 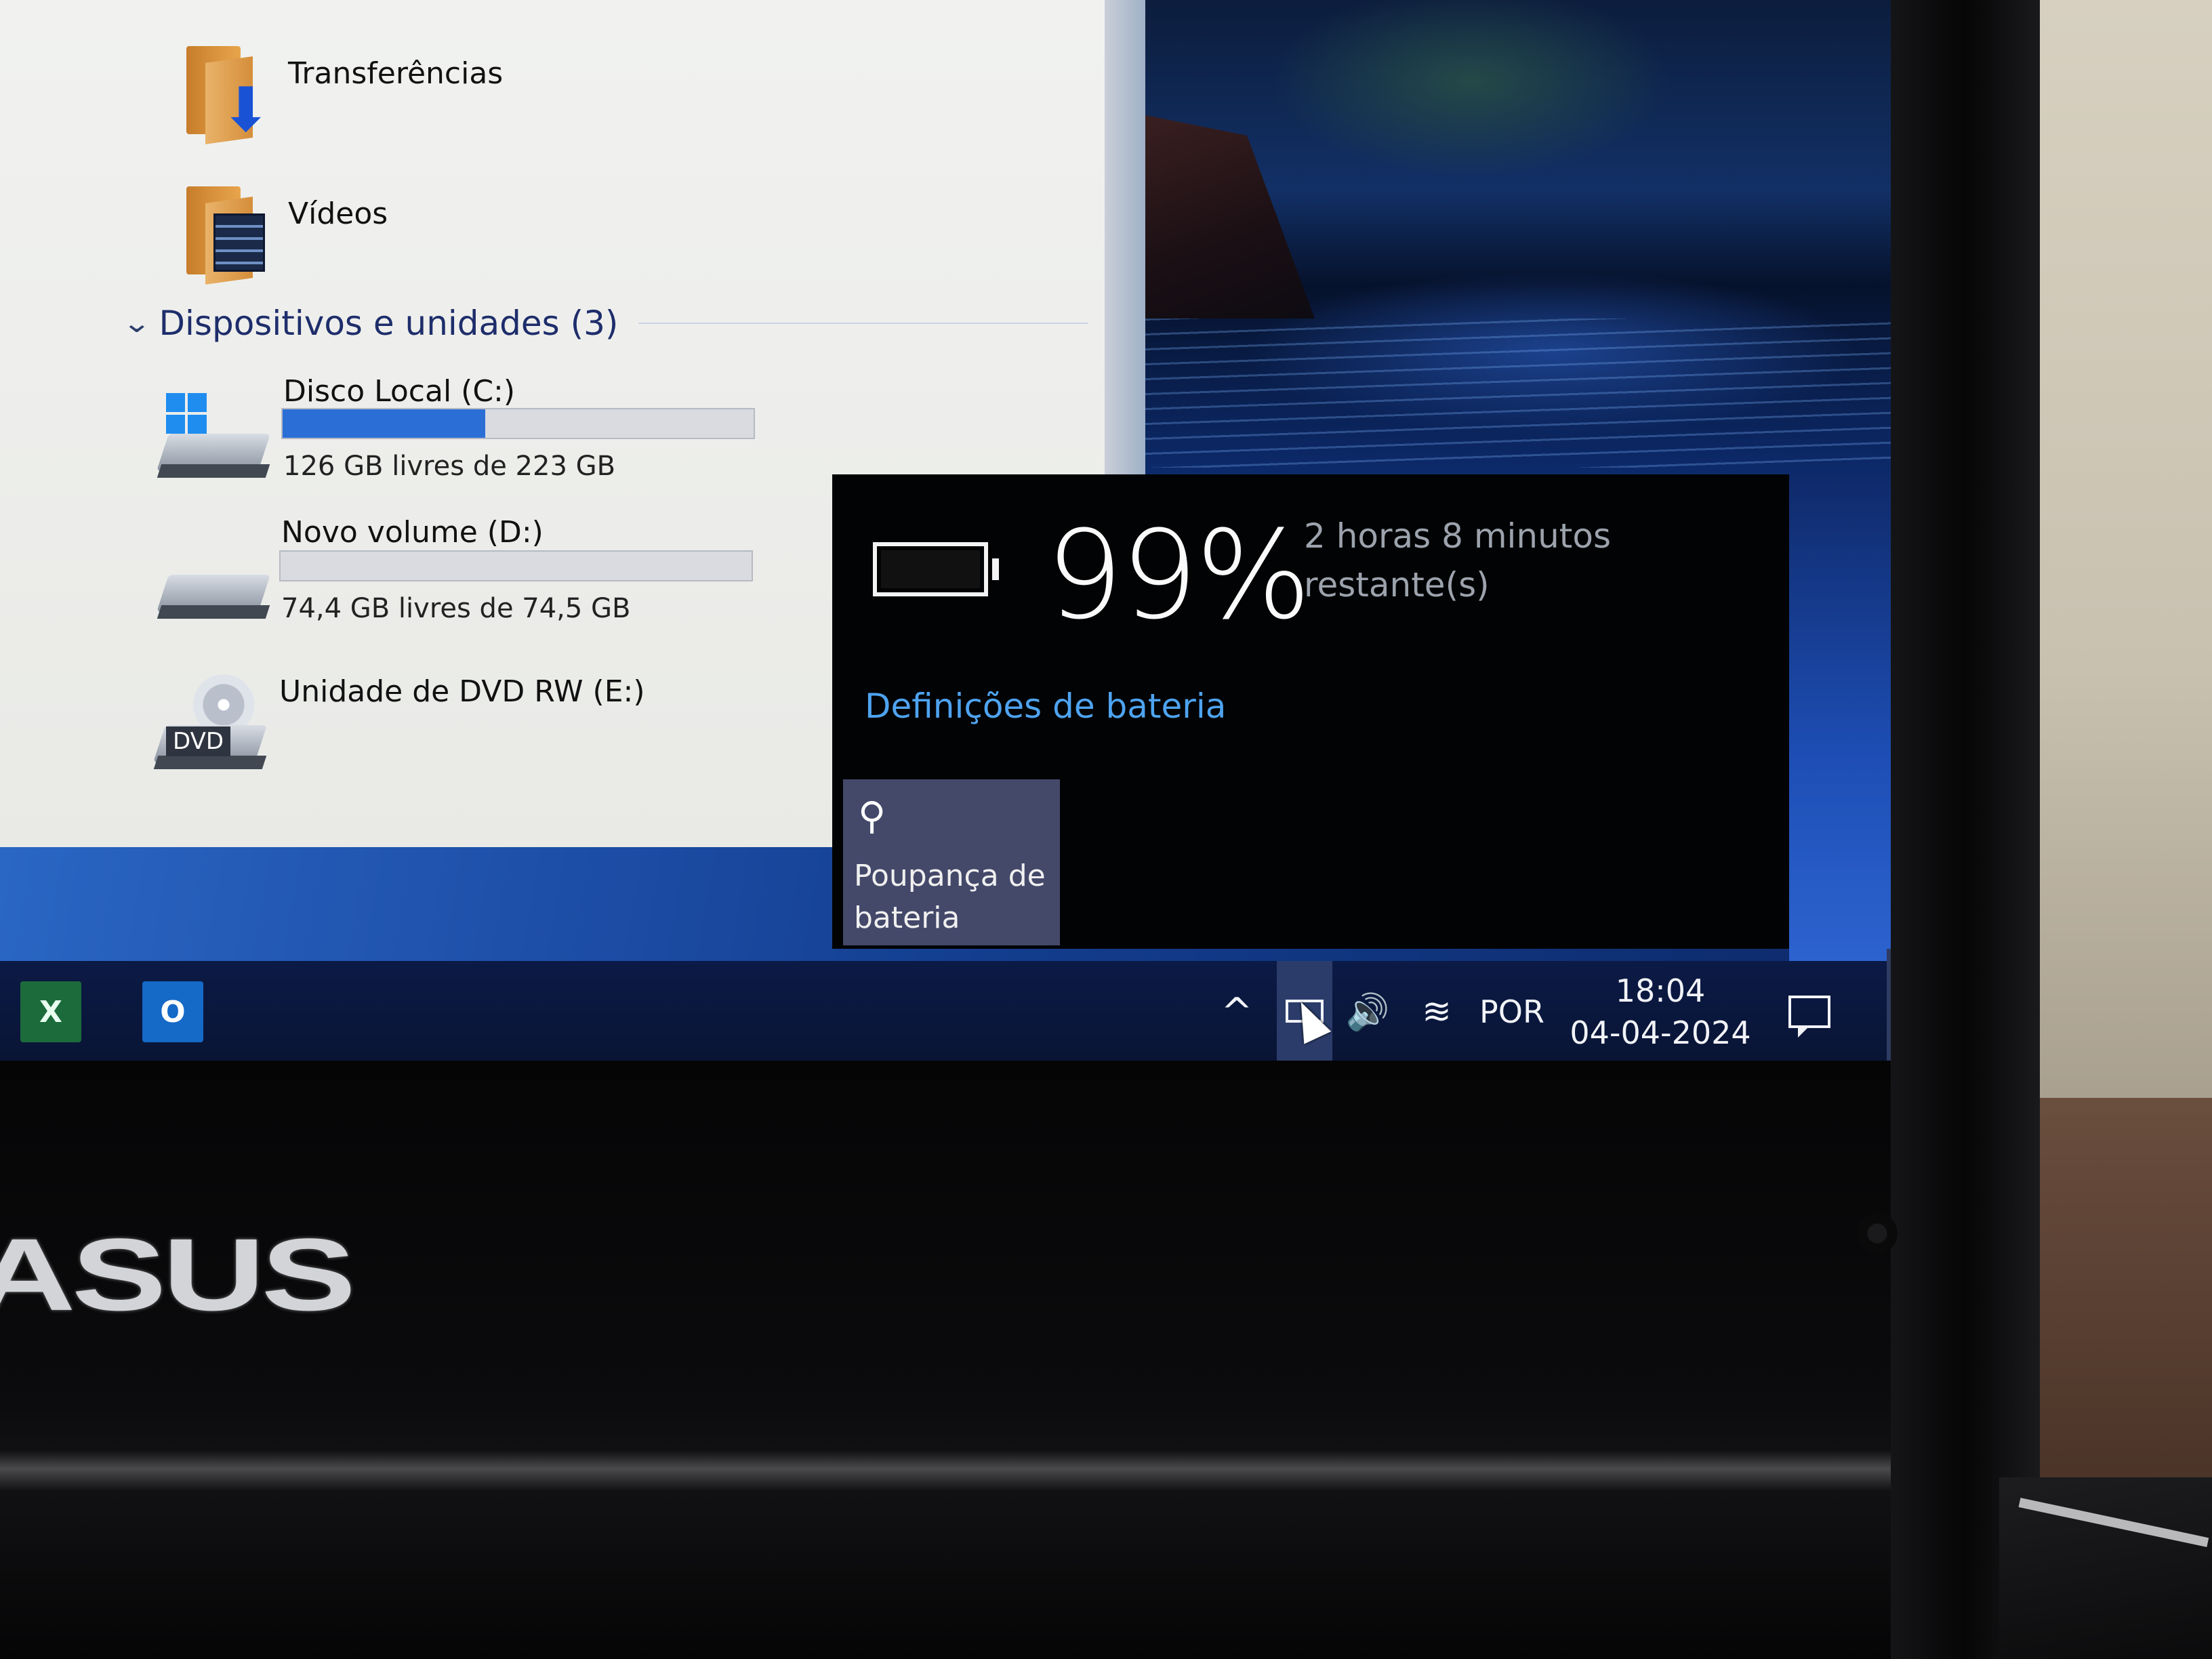 I want to click on battery-settings-link: Definições de bateria, so click(x=1045, y=706).